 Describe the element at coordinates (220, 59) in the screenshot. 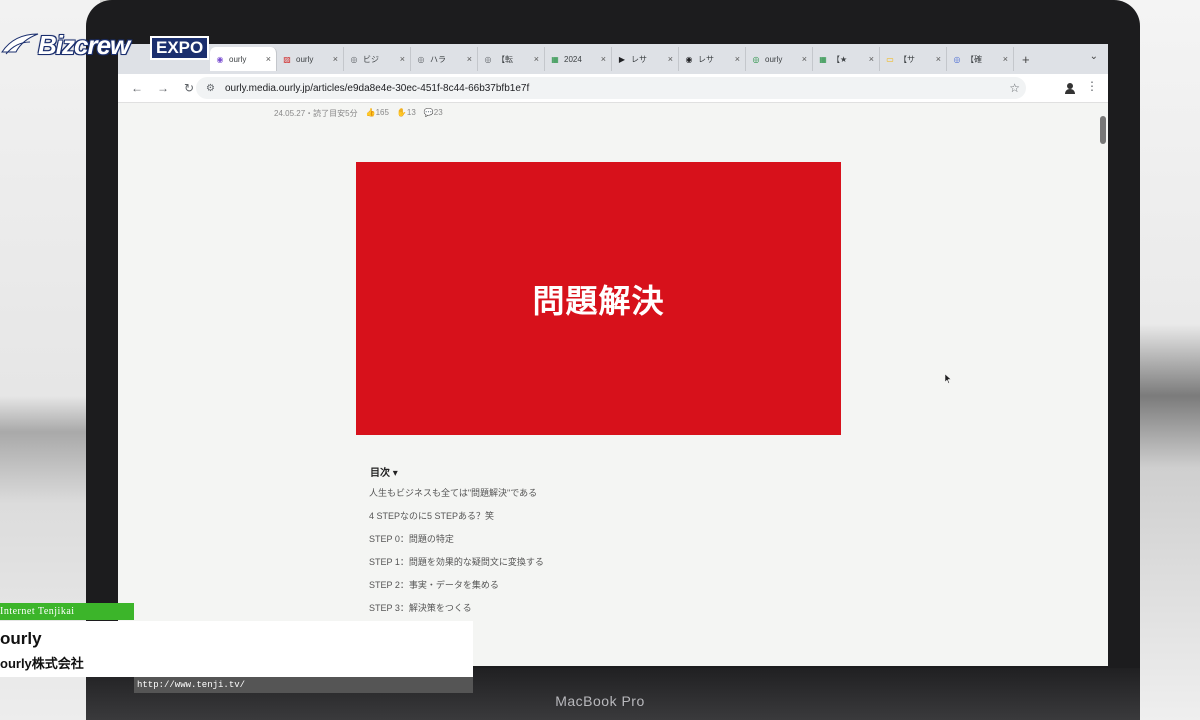

I see `ourly-icon: ◉` at that location.